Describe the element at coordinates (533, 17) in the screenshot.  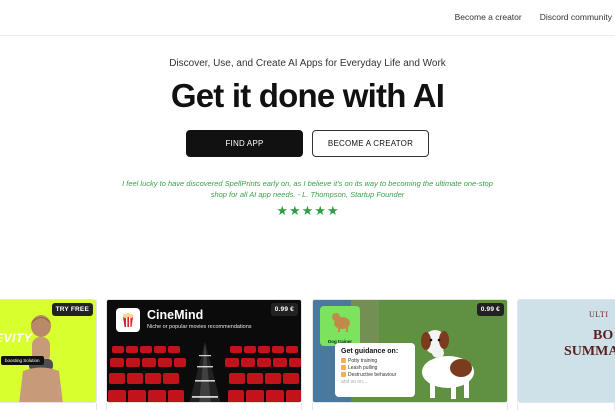
I see `top-nav: Become a creator Discord community` at that location.